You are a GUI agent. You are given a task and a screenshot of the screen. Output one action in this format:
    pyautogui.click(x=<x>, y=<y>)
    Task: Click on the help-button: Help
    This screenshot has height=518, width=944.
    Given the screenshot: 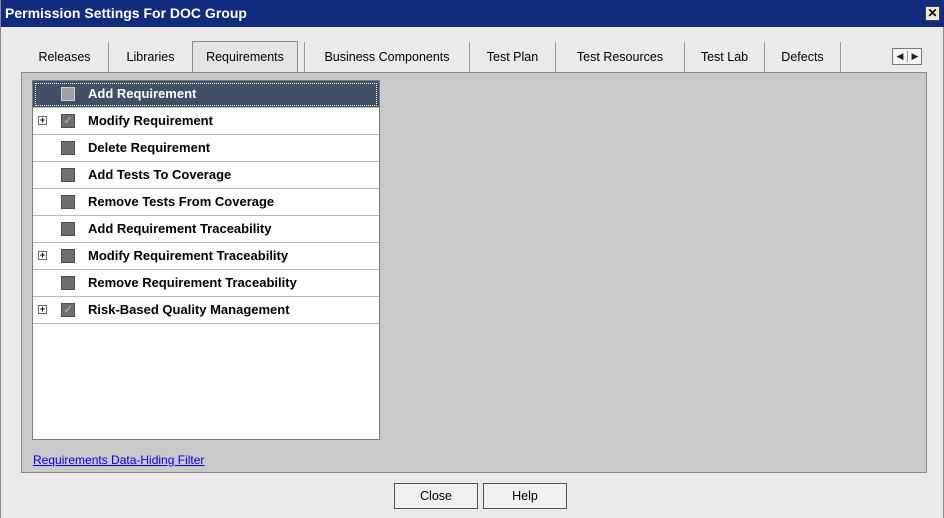 What is the action you would take?
    pyautogui.click(x=525, y=496)
    